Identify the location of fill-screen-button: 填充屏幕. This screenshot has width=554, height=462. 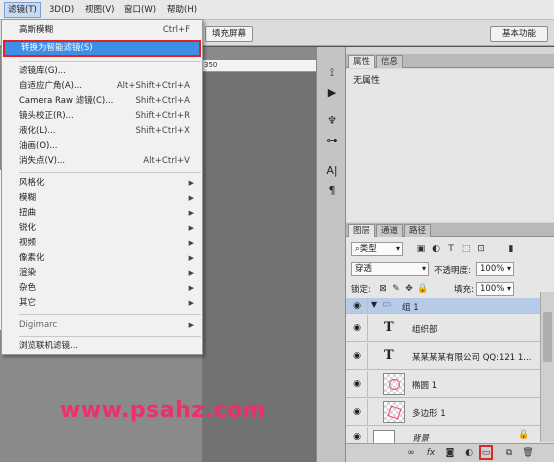
(229, 34).